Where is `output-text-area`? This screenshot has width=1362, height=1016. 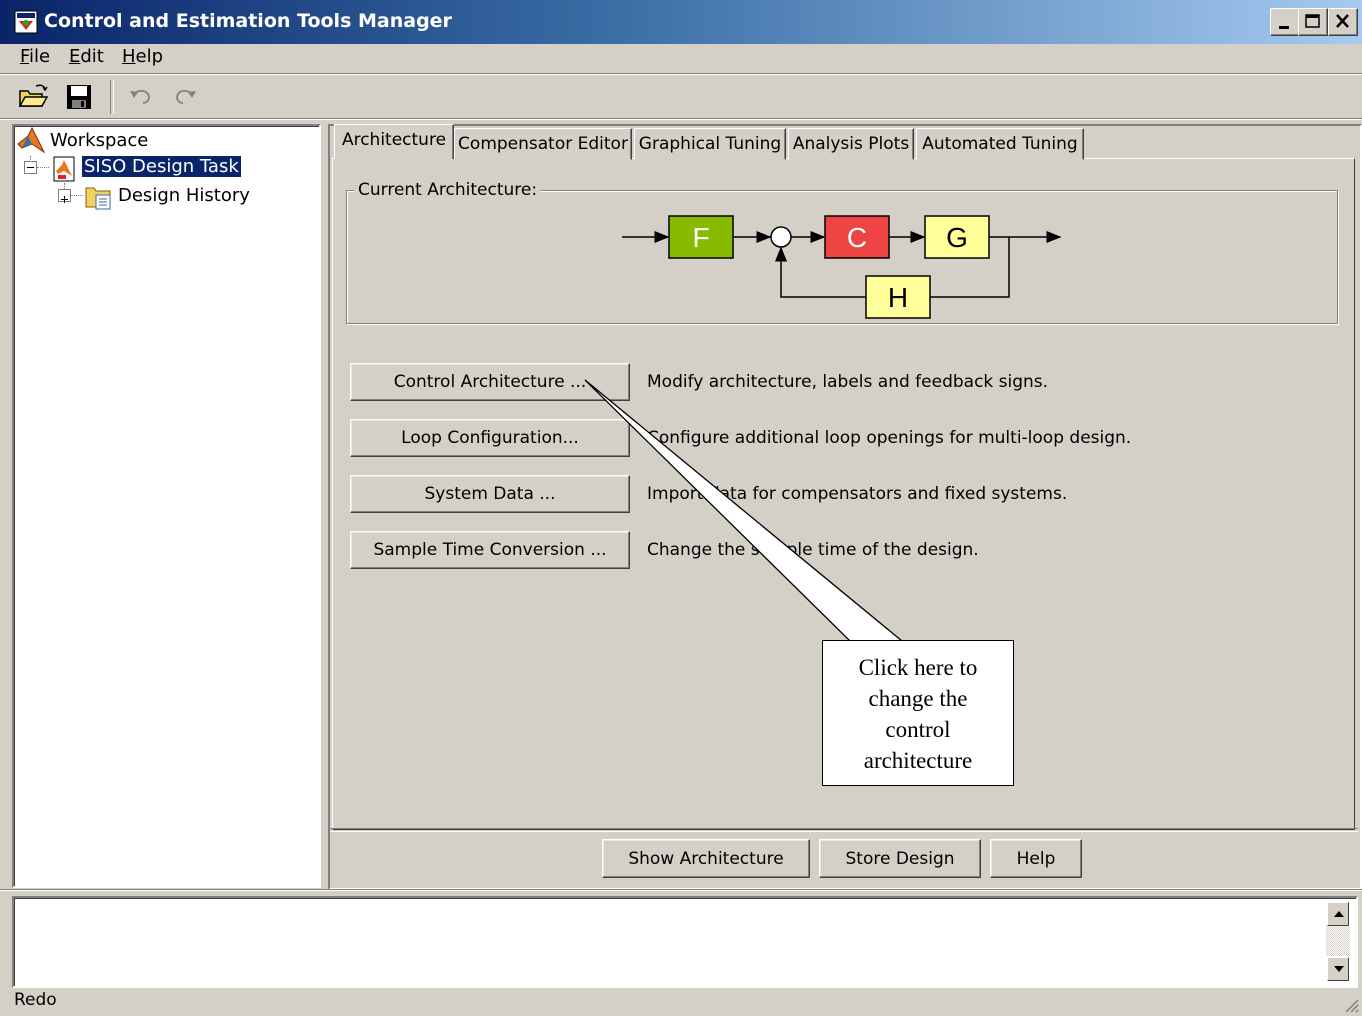
output-text-area is located at coordinates (685, 942).